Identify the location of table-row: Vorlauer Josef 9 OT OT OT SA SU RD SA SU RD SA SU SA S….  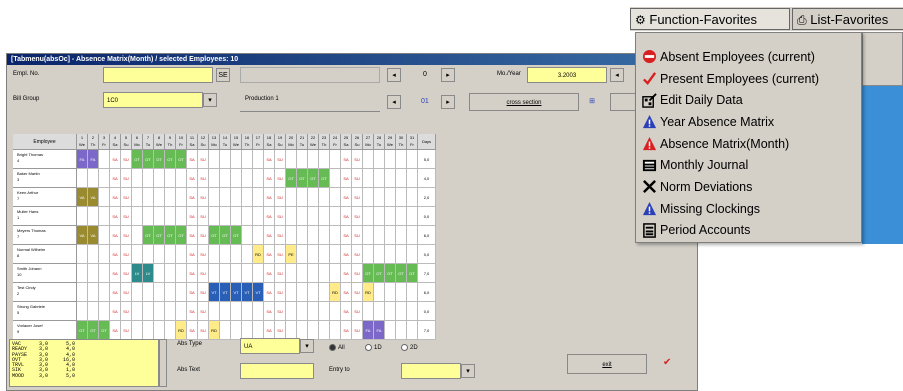
(224, 330).